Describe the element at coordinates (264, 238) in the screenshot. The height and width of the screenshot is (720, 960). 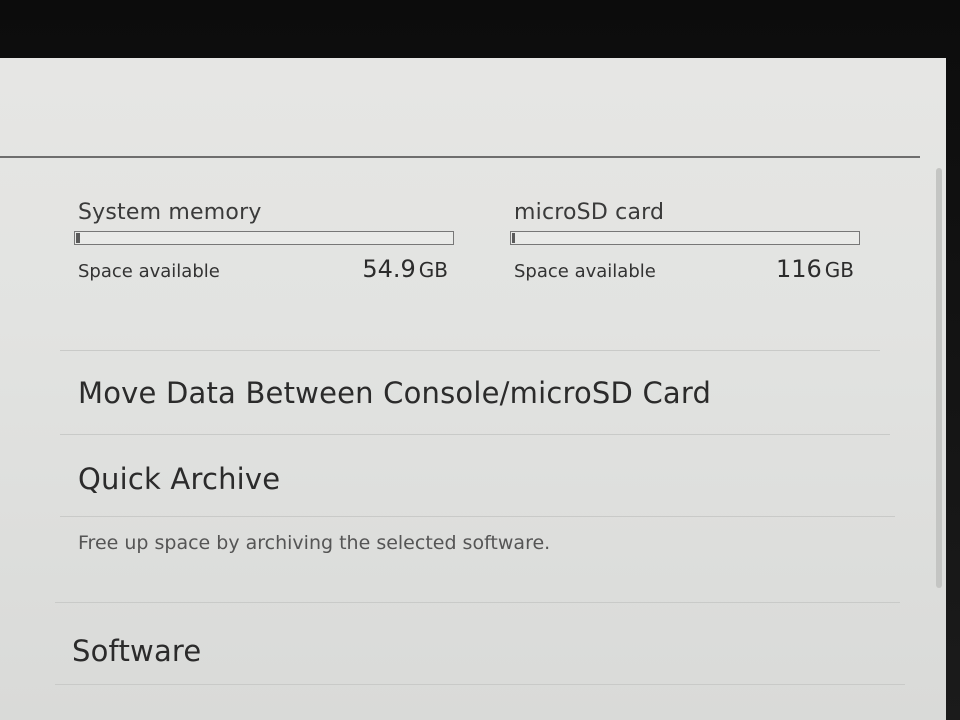
I see `system-memory-usage-bar` at that location.